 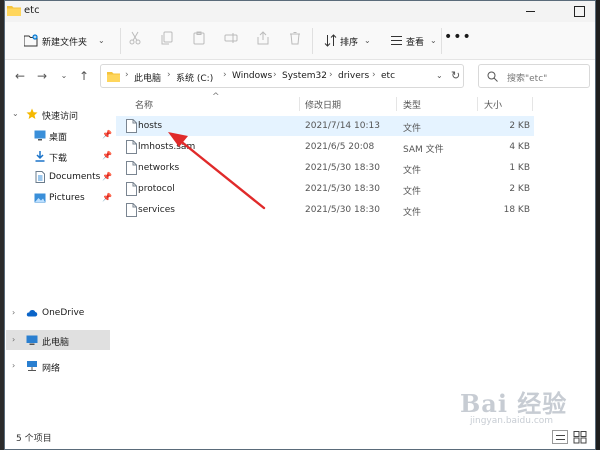 I want to click on sidebar-item-onedrive: › OneDrive, so click(x=58, y=313).